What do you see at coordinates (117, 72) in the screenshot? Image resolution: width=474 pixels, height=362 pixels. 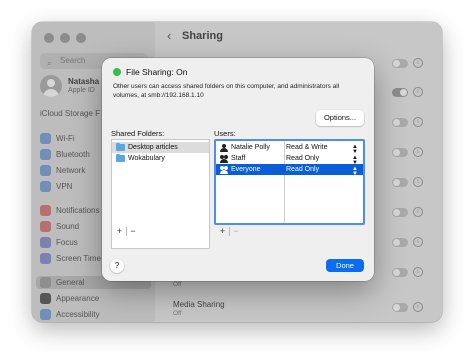 I see `status-on-indicator` at bounding box center [117, 72].